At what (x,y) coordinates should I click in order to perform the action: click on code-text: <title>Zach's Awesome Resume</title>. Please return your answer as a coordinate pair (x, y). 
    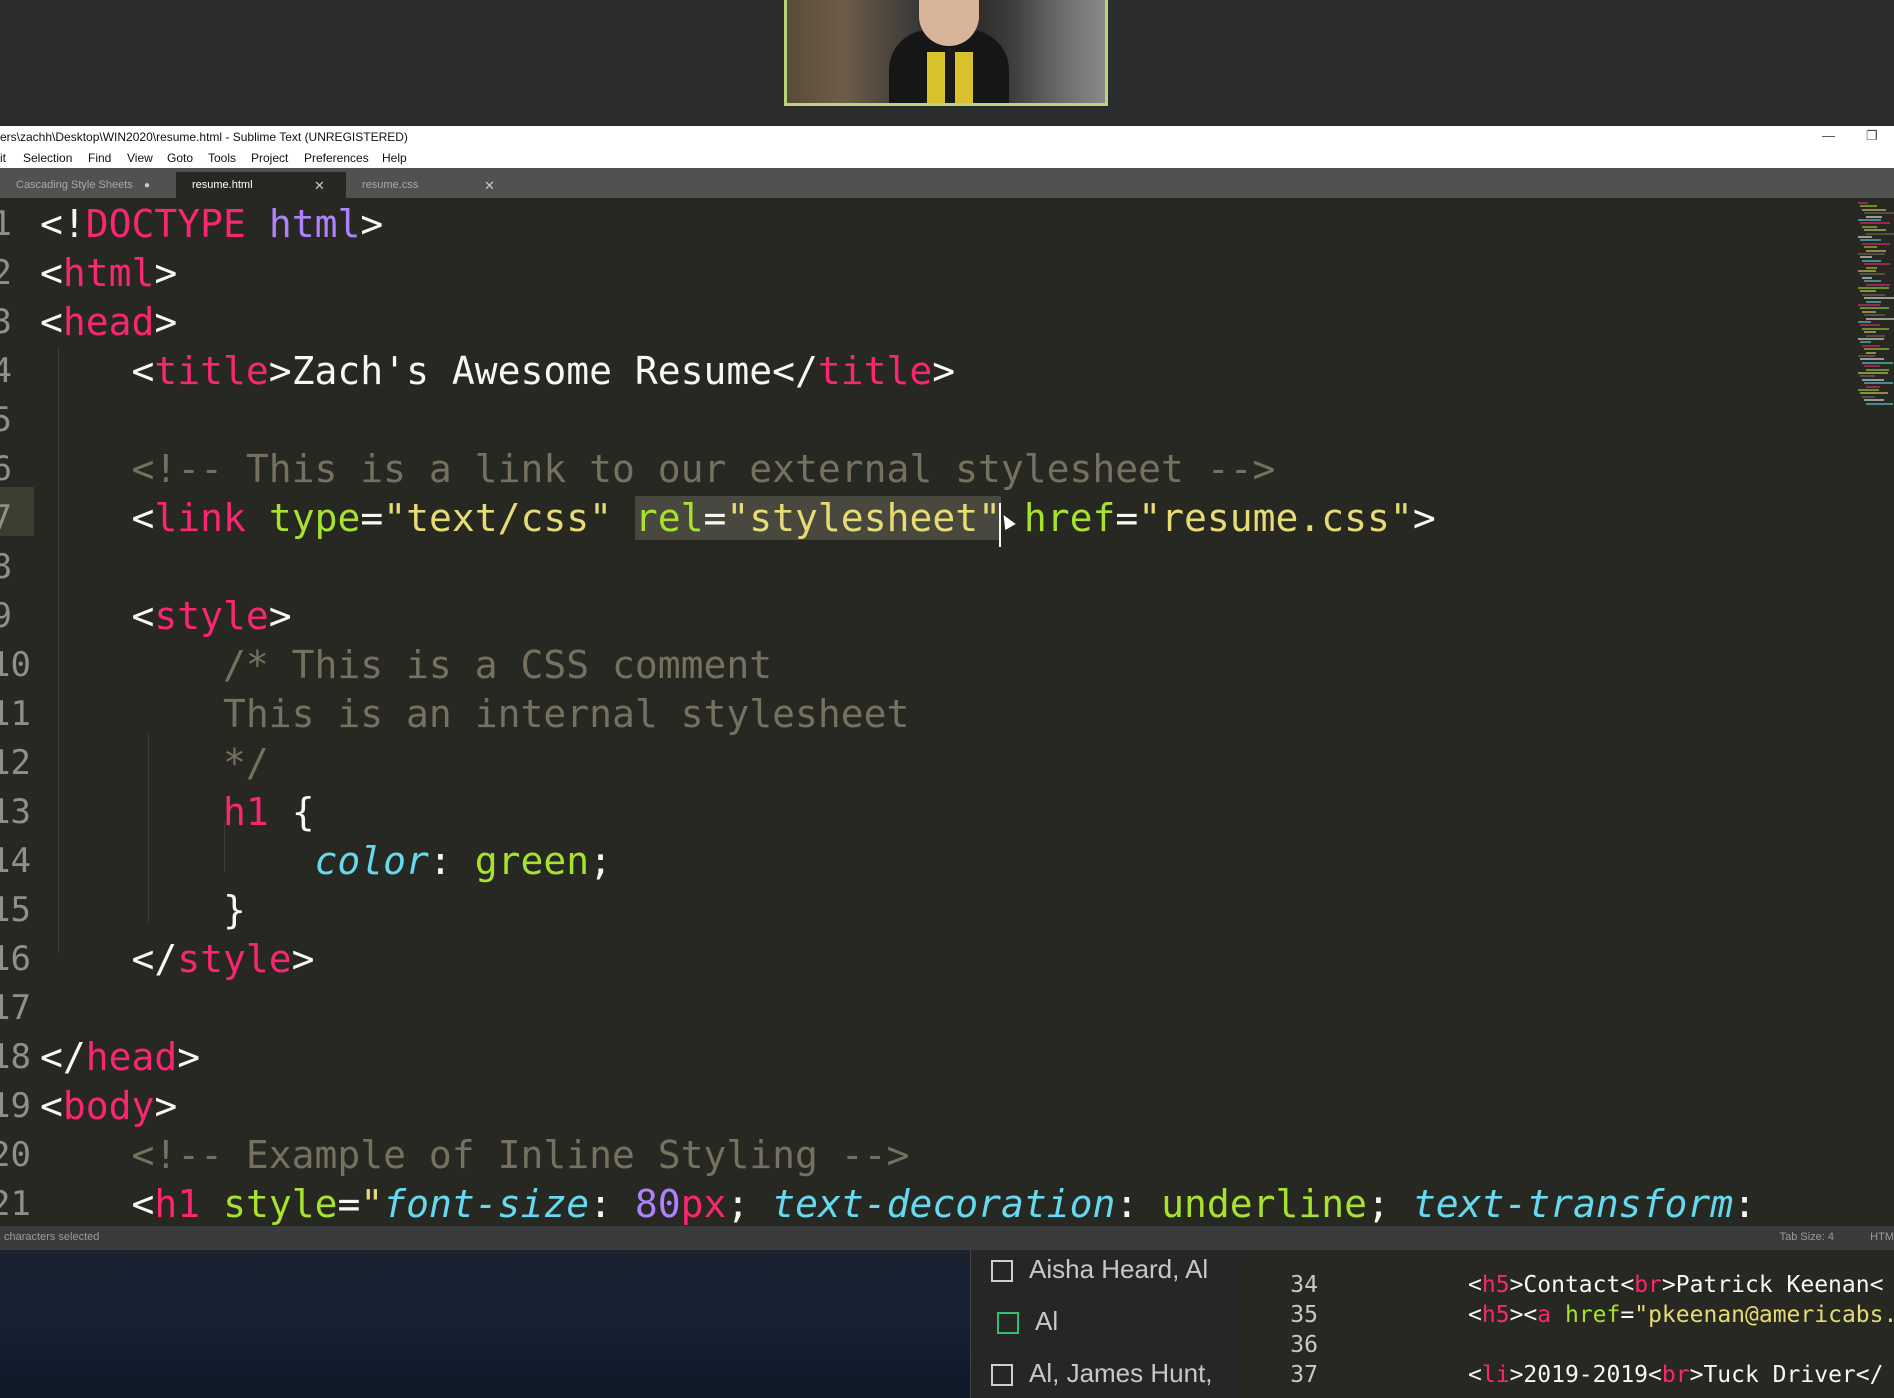
    Looking at the image, I should click on (498, 371).